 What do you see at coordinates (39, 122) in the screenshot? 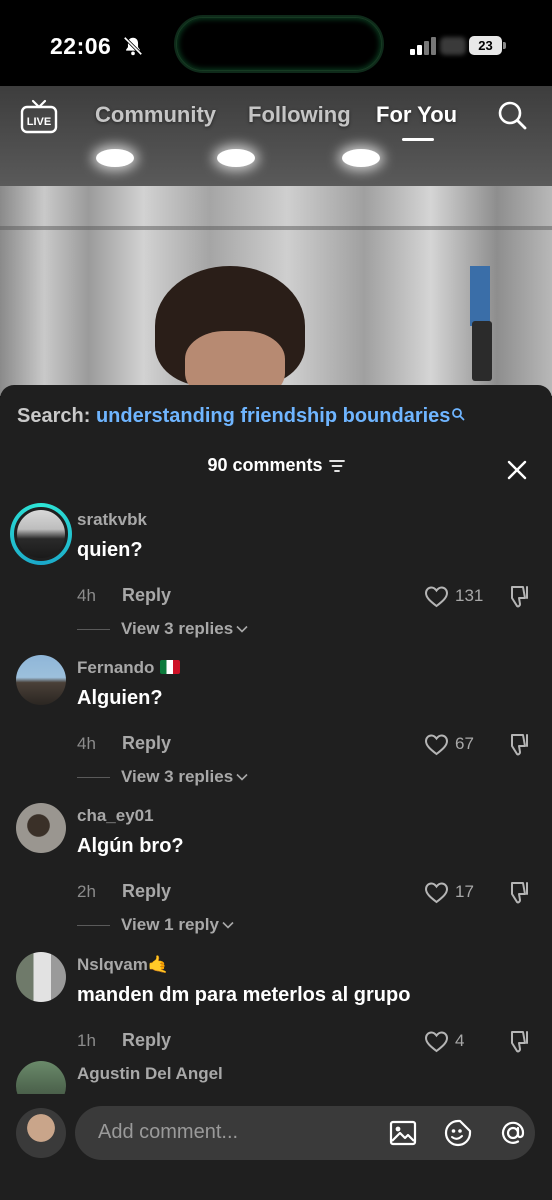
I see `svg-text: LIVE` at bounding box center [39, 122].